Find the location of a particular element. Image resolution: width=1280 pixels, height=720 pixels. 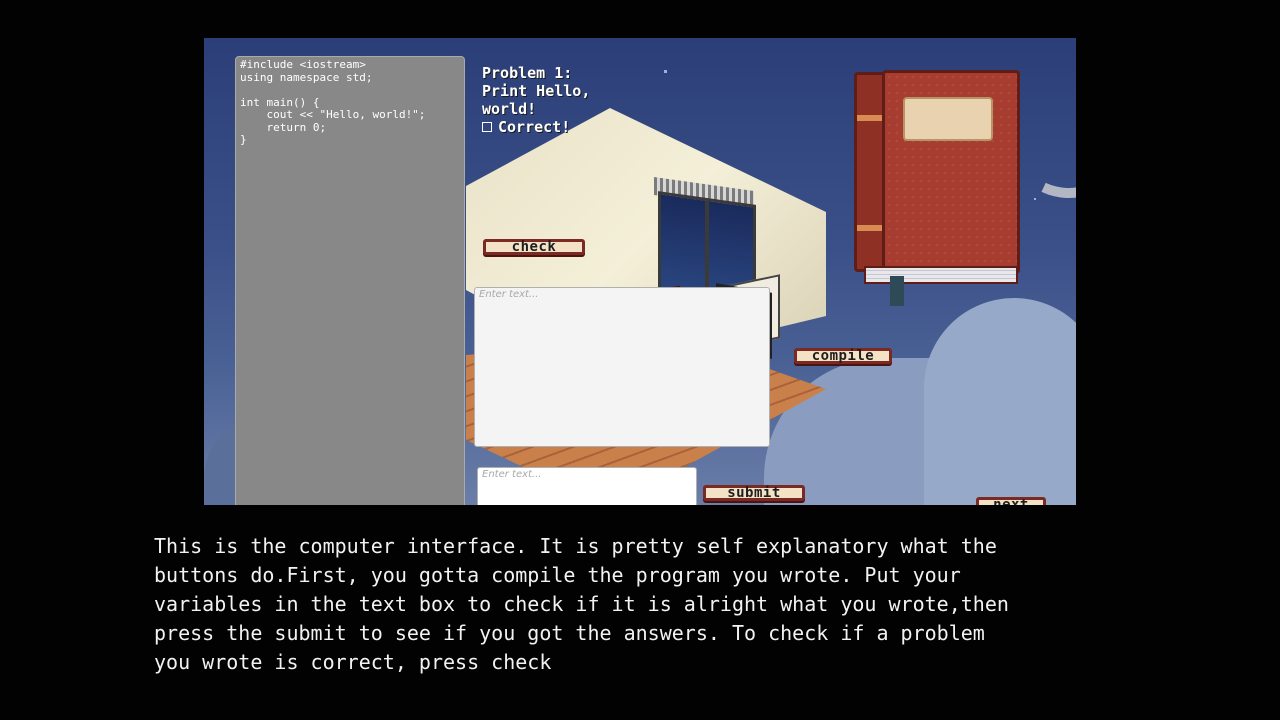

book-icon is located at coordinates (937, 188).